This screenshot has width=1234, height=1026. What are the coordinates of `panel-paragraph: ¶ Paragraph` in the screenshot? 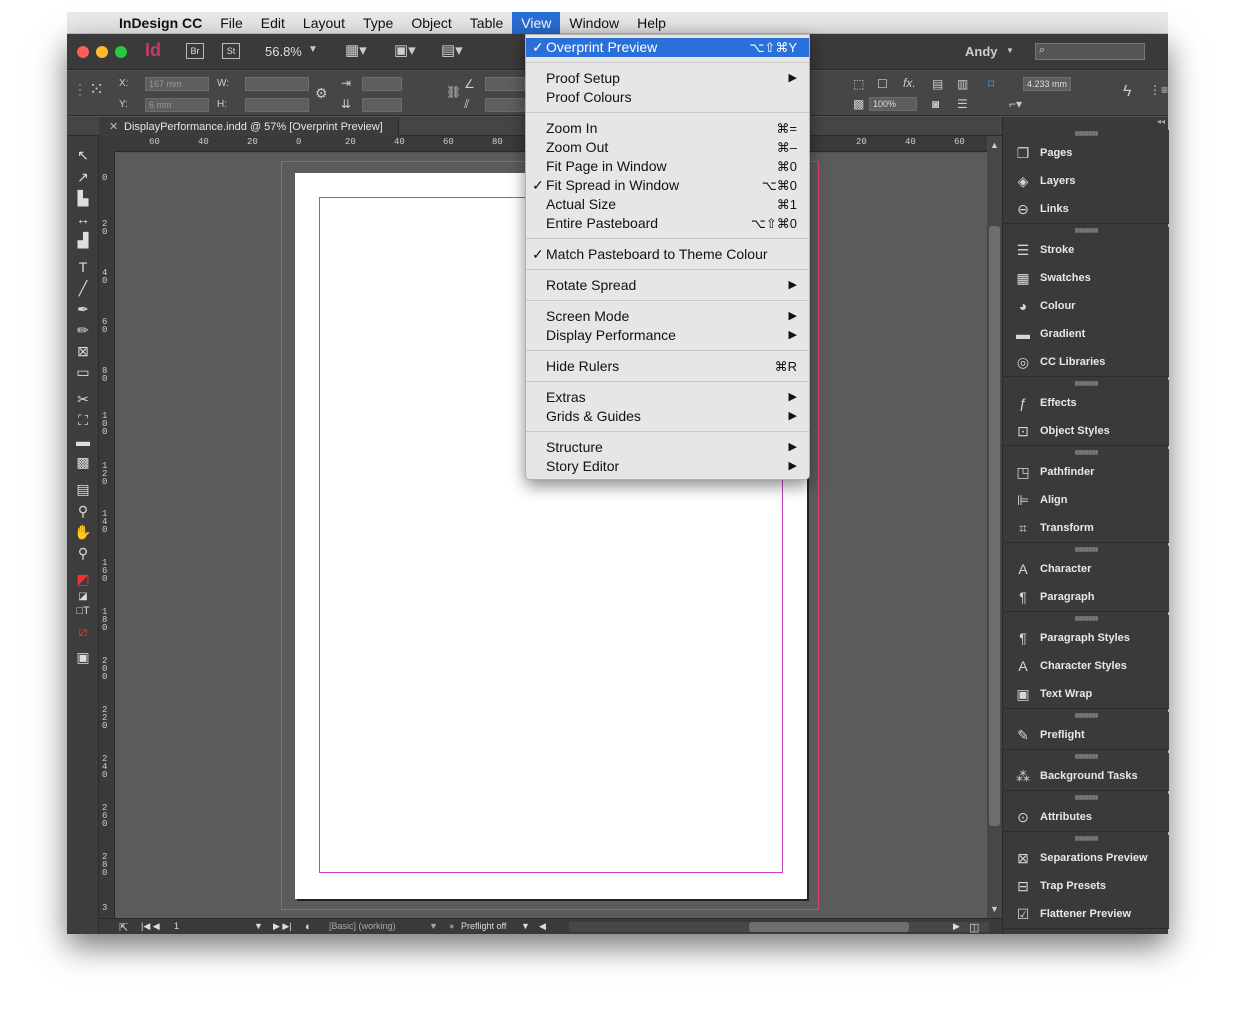 It's located at (1086, 597).